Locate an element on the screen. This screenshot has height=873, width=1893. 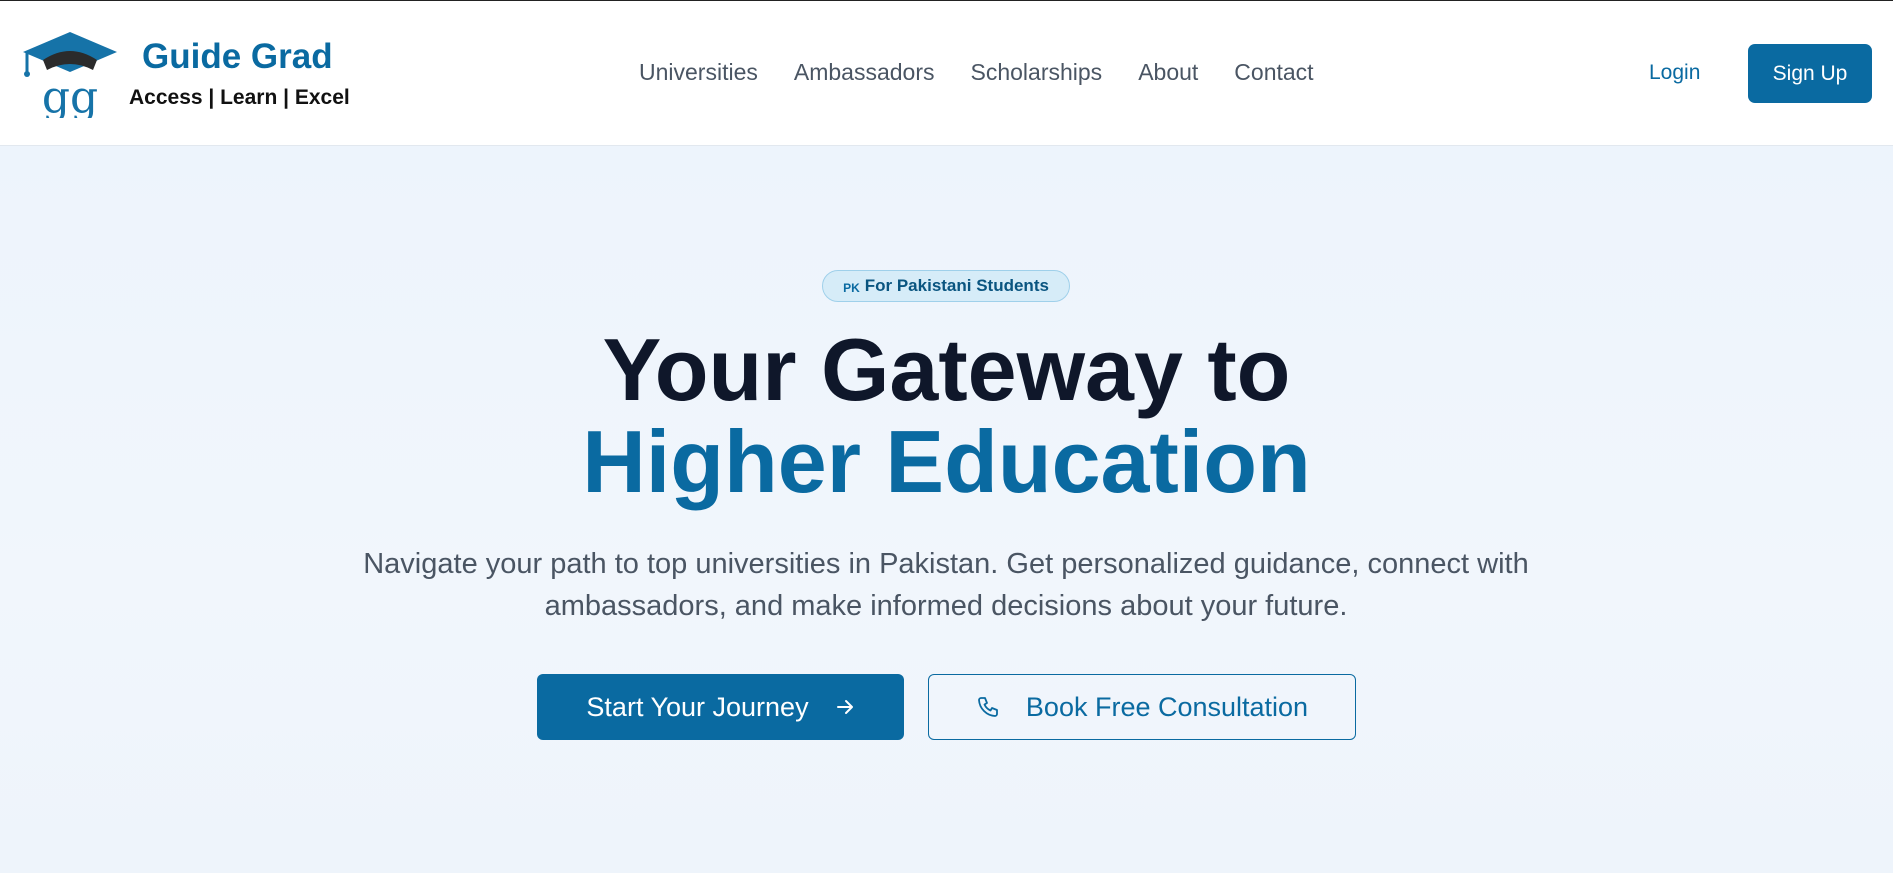
start-journey-button: Start Your Journey is located at coordinates (720, 707).